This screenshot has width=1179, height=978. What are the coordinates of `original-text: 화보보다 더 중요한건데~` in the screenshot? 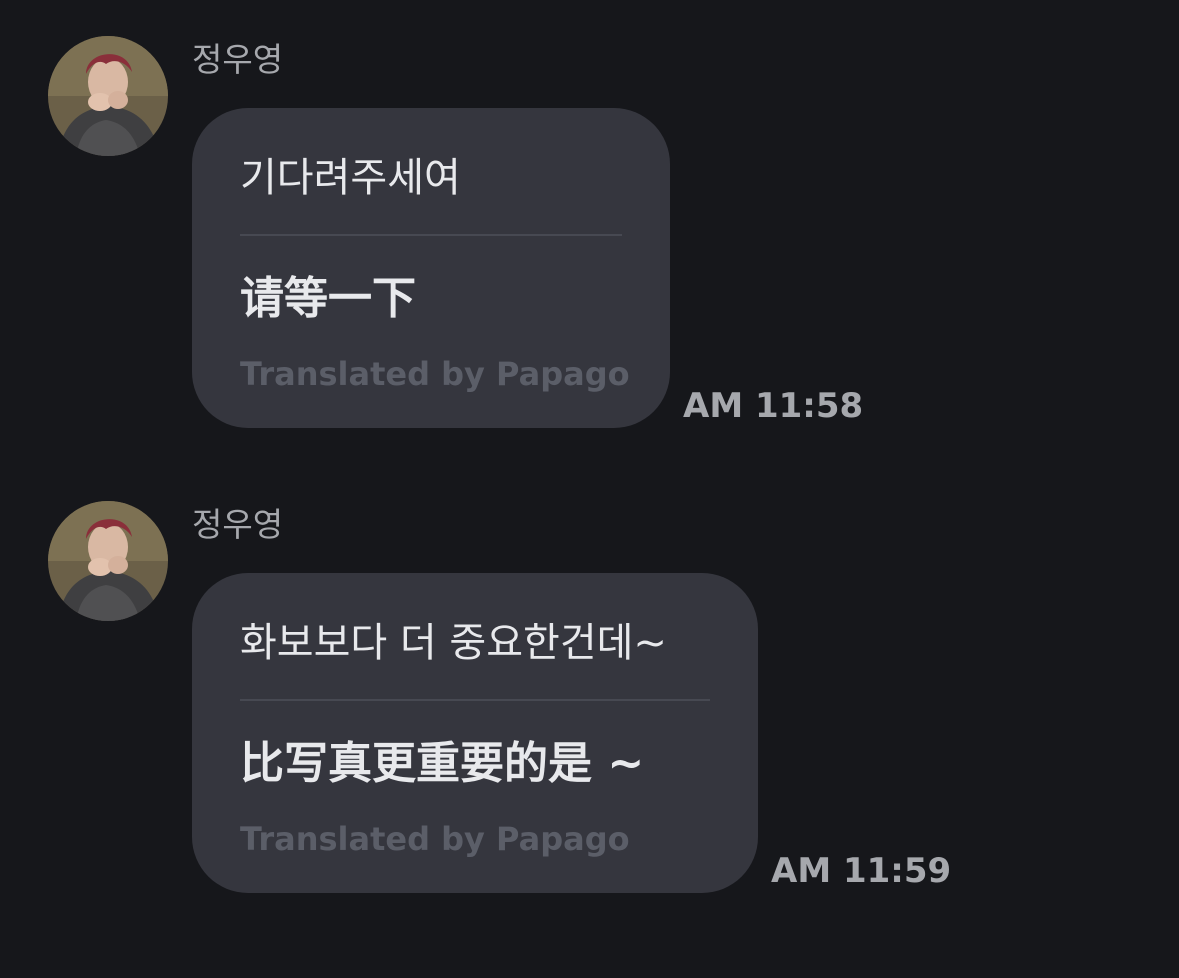 It's located at (453, 643).